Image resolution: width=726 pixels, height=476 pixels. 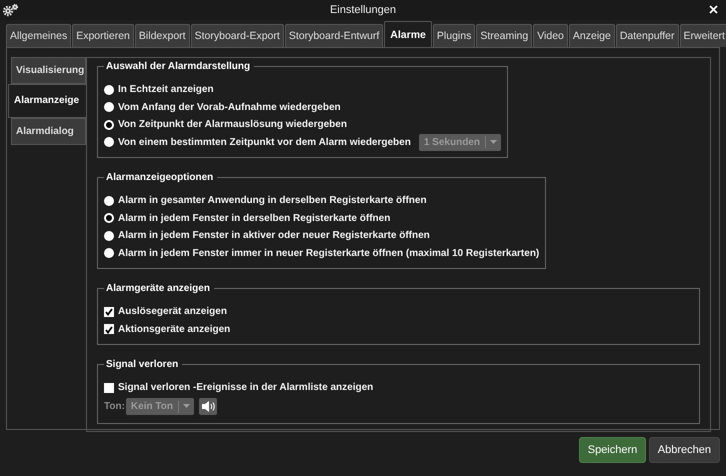 I want to click on cancel-button: Abbrechen, so click(x=684, y=449).